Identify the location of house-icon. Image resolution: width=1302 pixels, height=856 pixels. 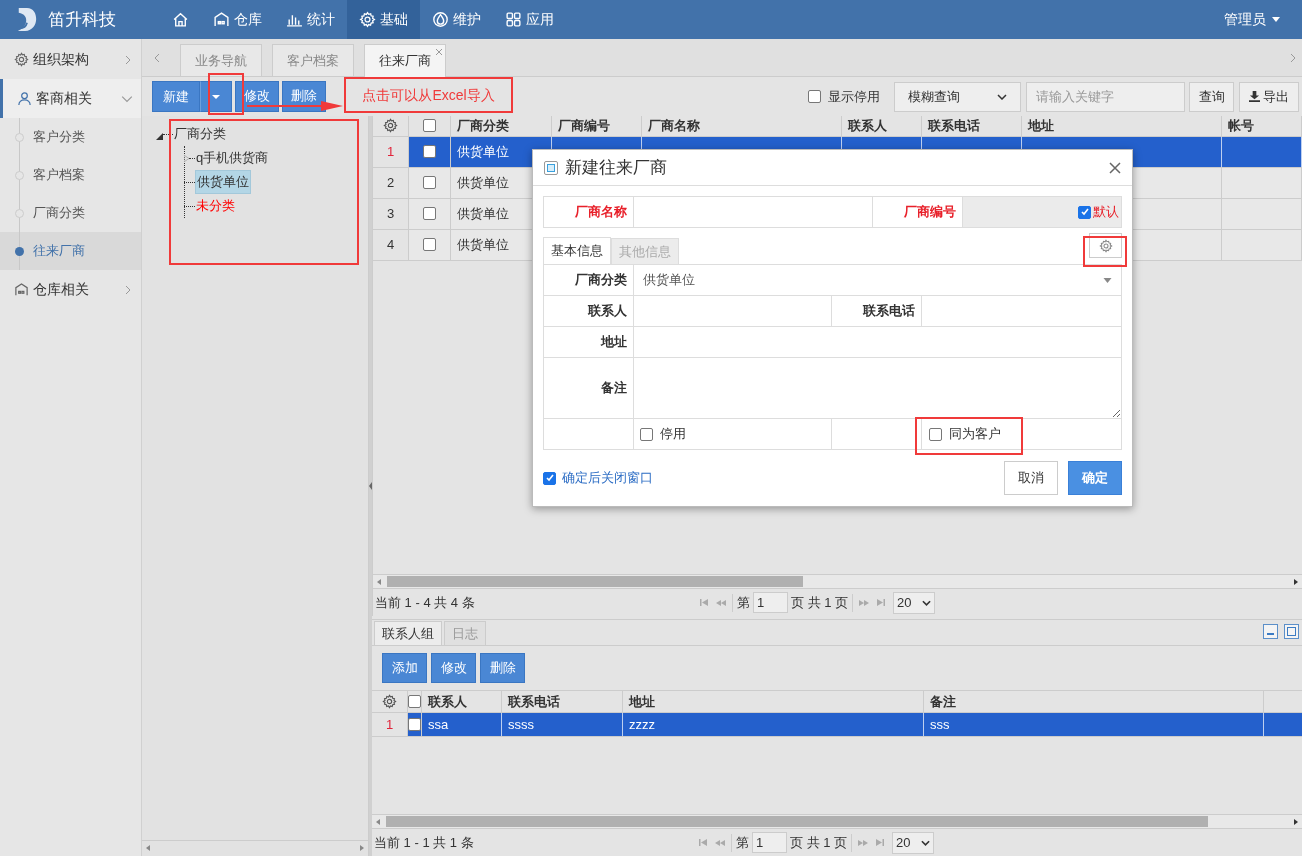
(21, 289).